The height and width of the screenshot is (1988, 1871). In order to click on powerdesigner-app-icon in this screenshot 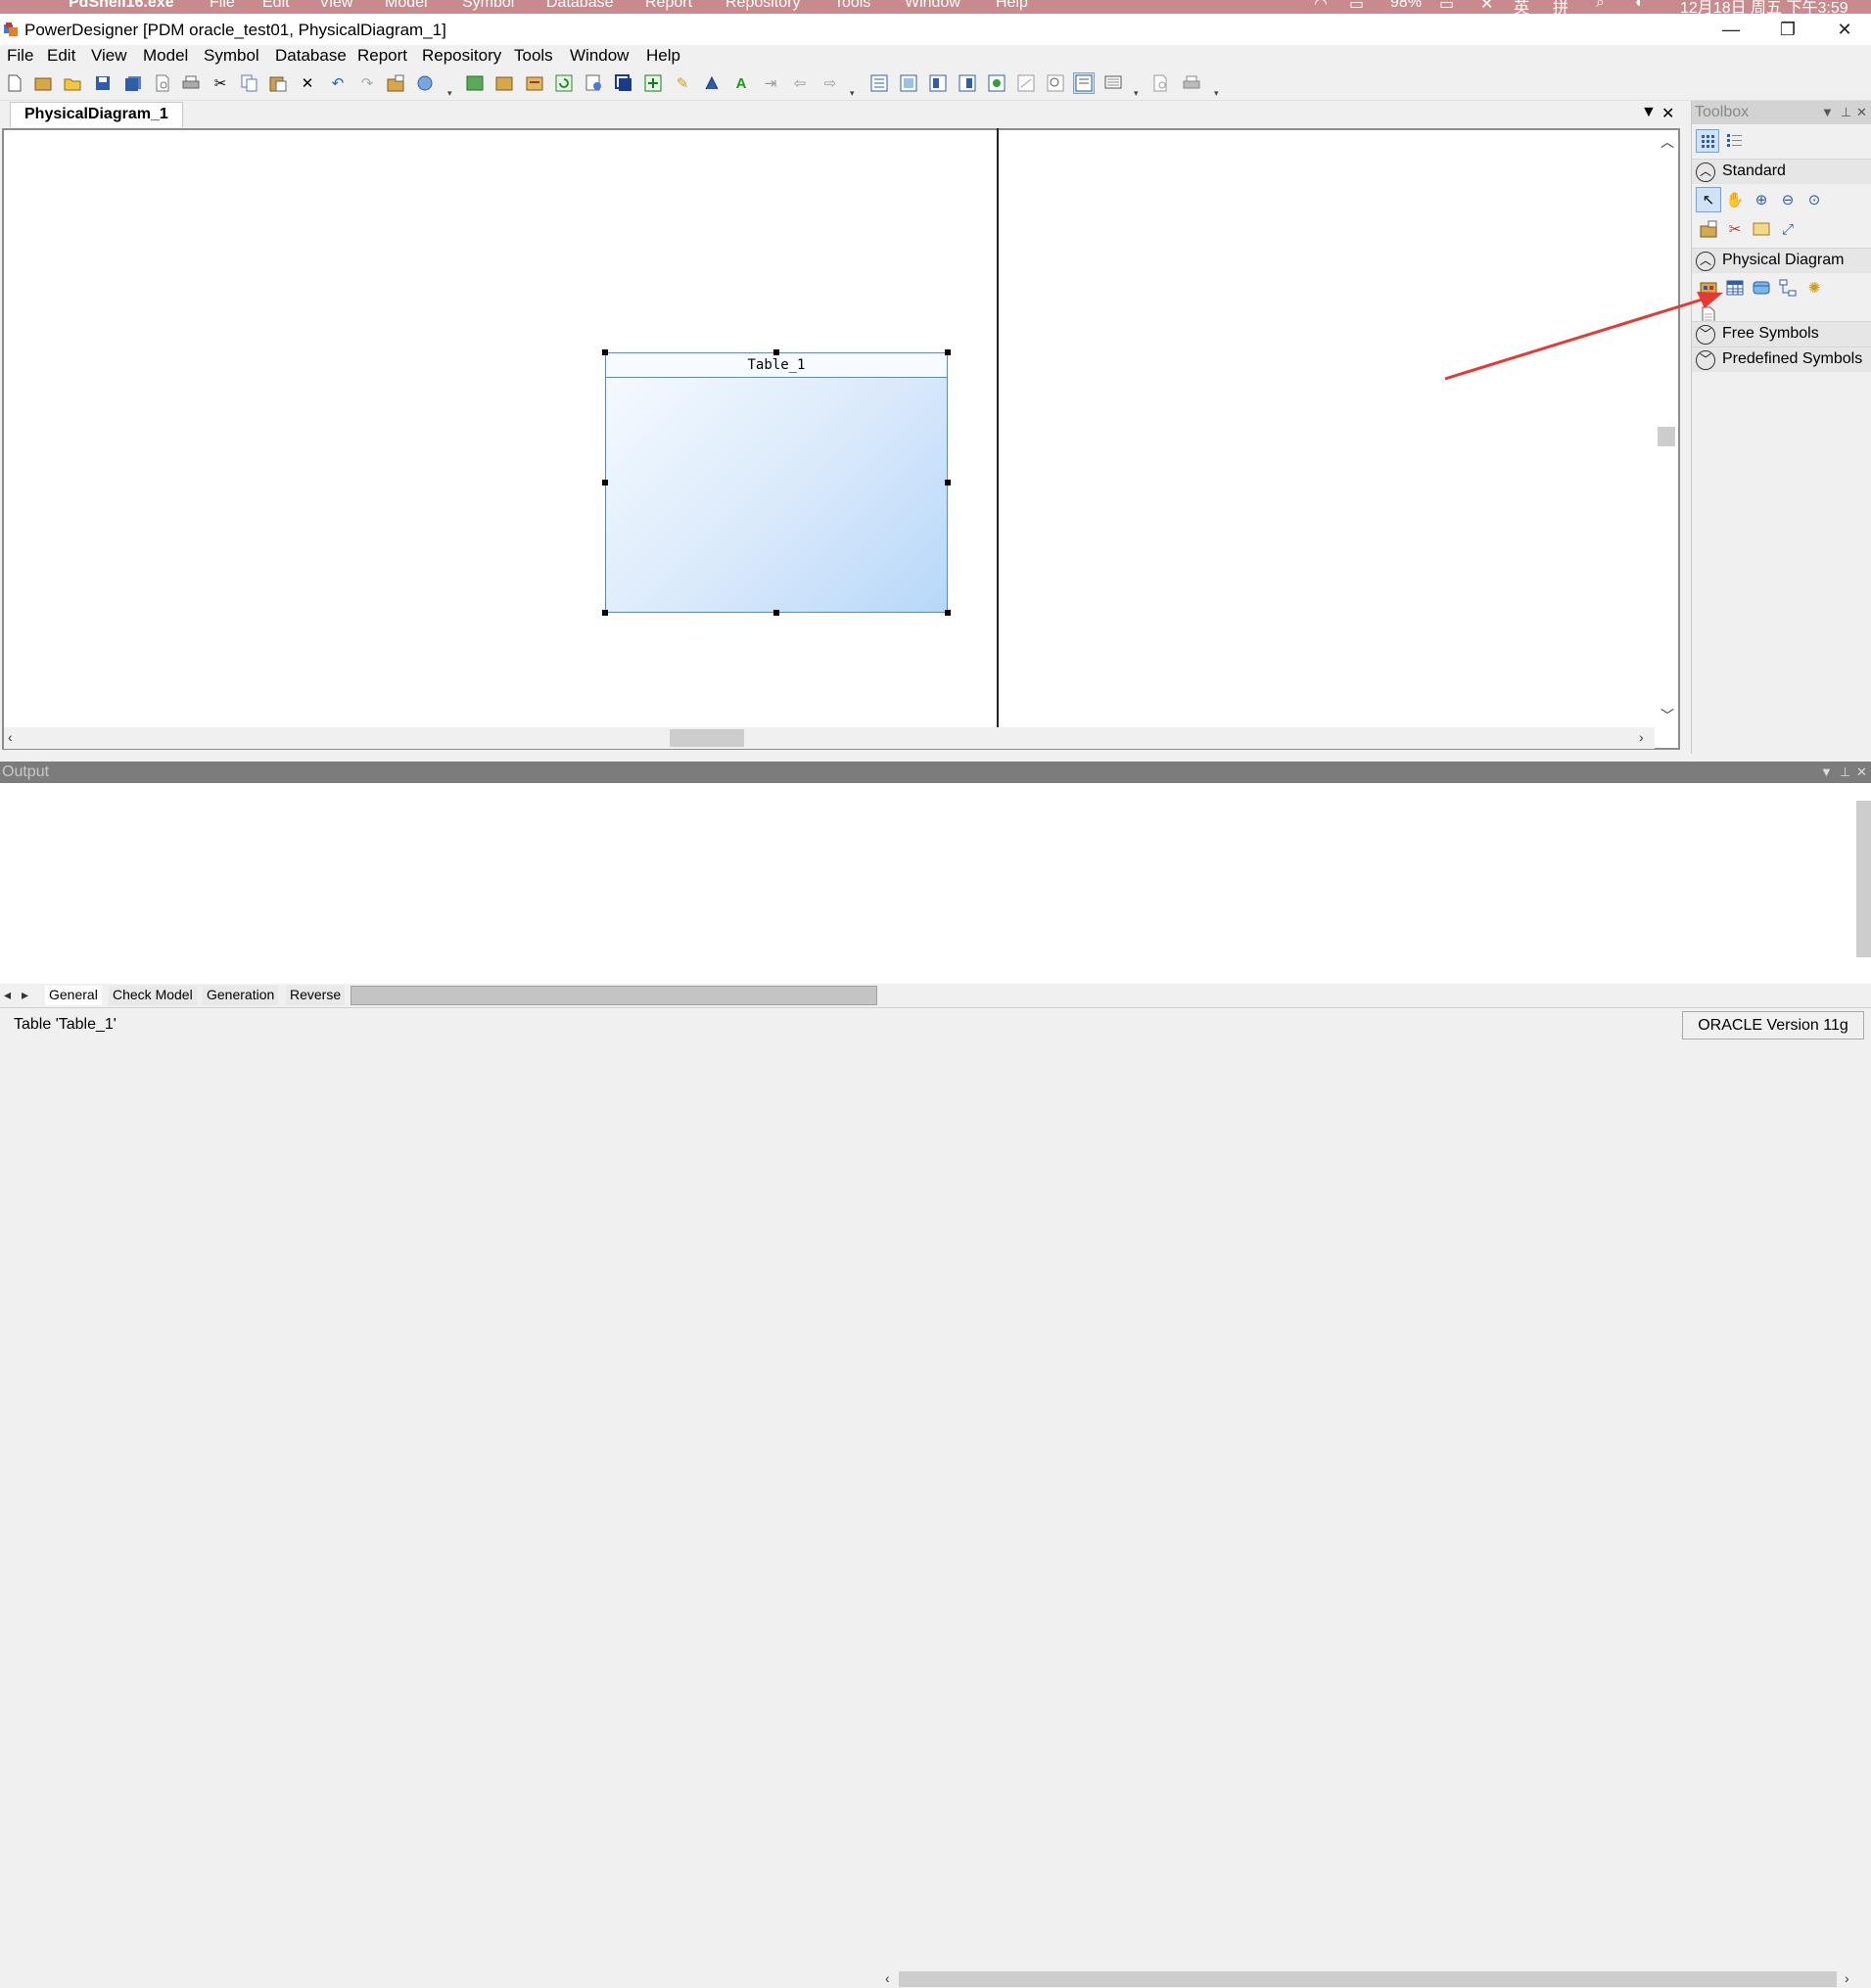, I will do `click(11, 29)`.